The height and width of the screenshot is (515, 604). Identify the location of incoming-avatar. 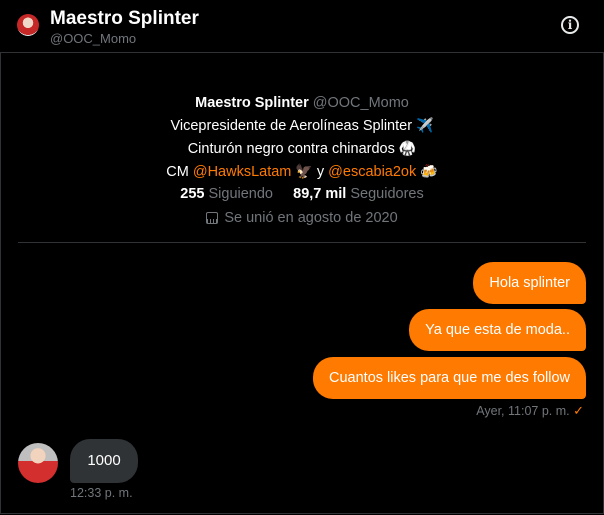
(38, 463).